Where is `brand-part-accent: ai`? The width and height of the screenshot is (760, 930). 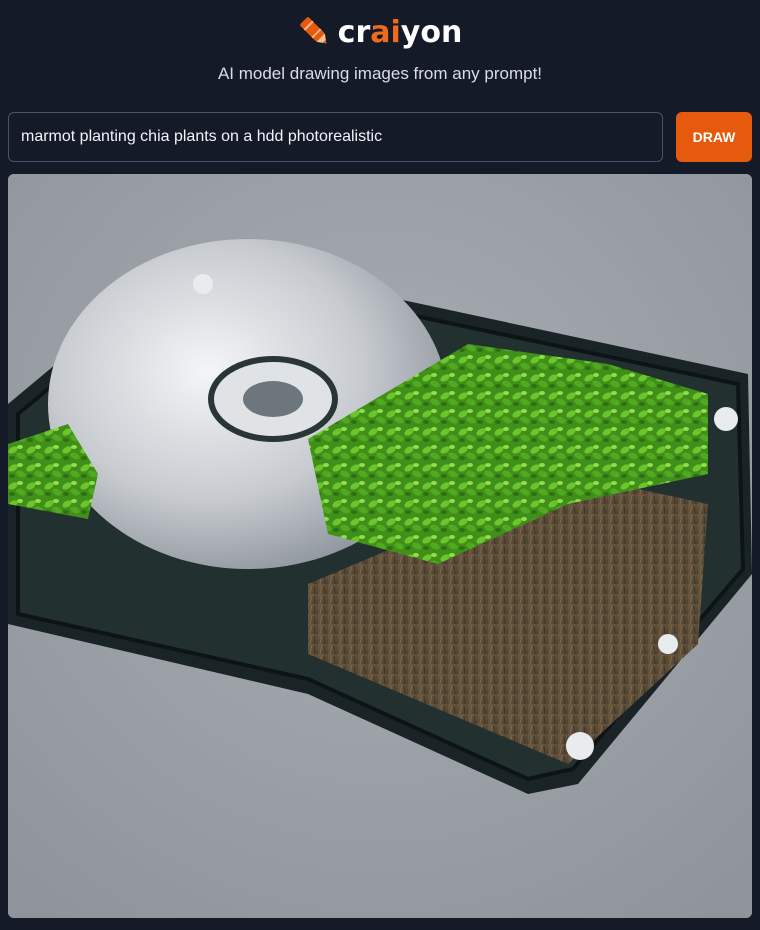
brand-part-accent: ai is located at coordinates (385, 32).